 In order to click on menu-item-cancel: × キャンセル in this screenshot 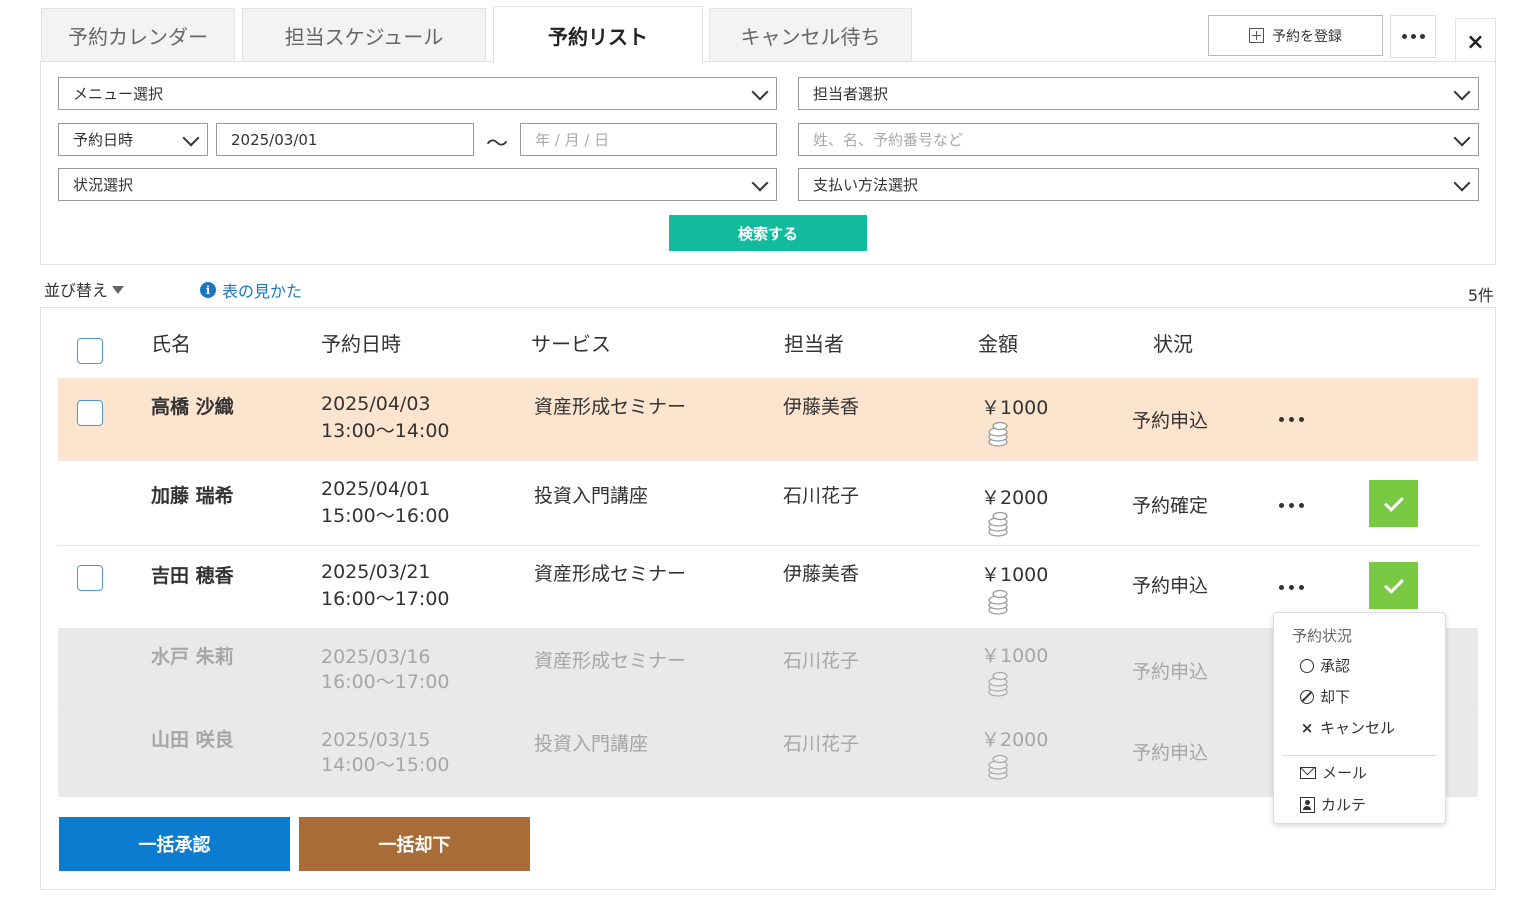, I will do `click(1347, 727)`.